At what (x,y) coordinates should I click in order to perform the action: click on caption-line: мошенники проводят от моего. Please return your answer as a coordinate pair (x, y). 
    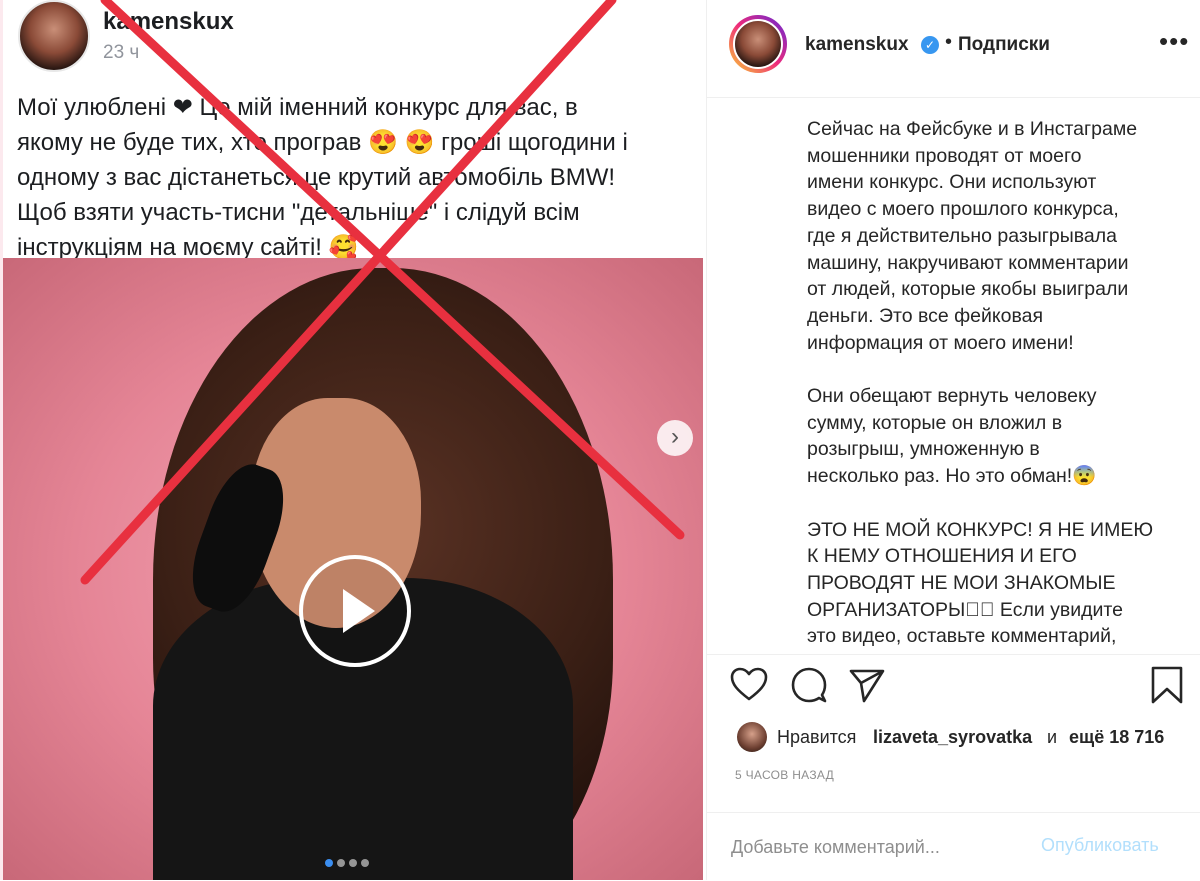
    Looking at the image, I should click on (944, 155).